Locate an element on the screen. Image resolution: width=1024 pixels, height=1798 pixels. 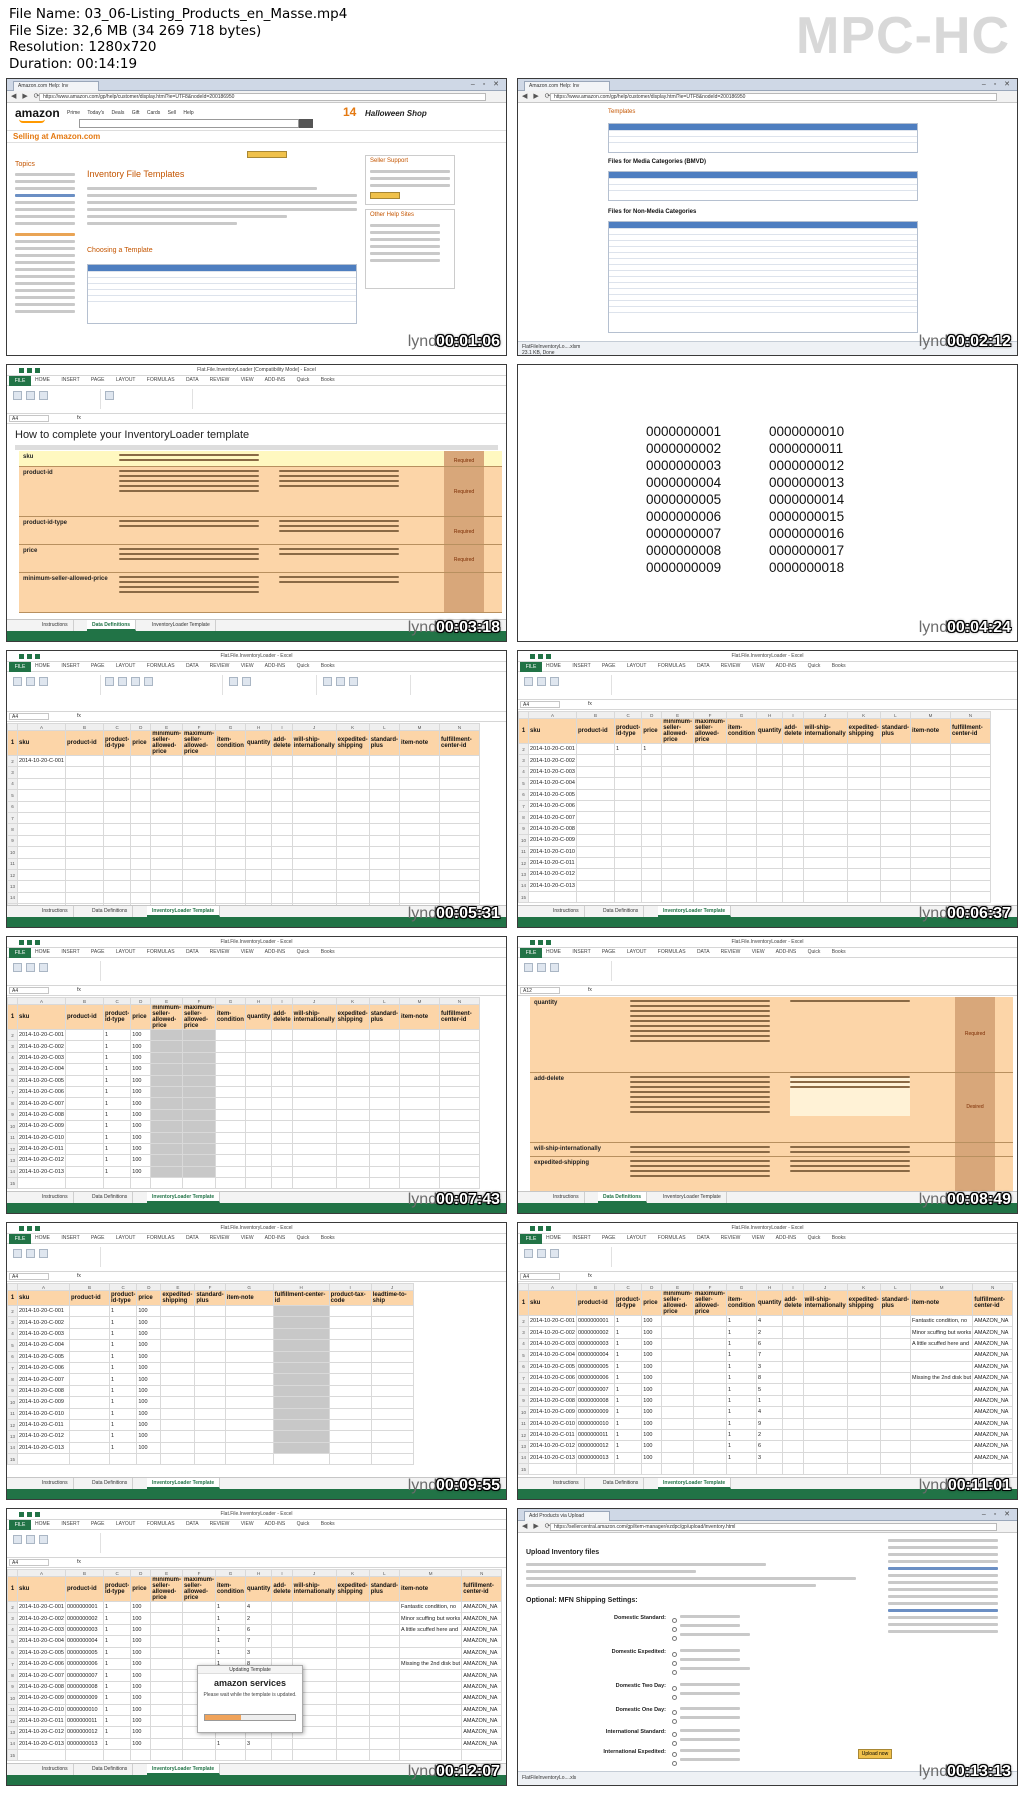
border-icon is located at coordinates (148, 681).